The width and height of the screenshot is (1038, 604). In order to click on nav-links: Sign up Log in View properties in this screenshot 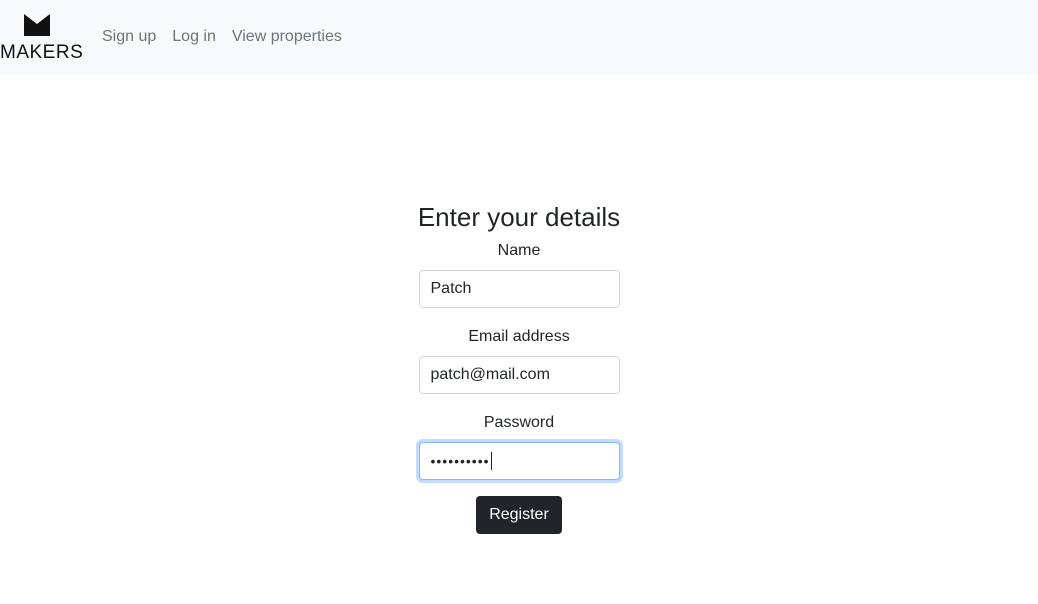, I will do `click(222, 37)`.